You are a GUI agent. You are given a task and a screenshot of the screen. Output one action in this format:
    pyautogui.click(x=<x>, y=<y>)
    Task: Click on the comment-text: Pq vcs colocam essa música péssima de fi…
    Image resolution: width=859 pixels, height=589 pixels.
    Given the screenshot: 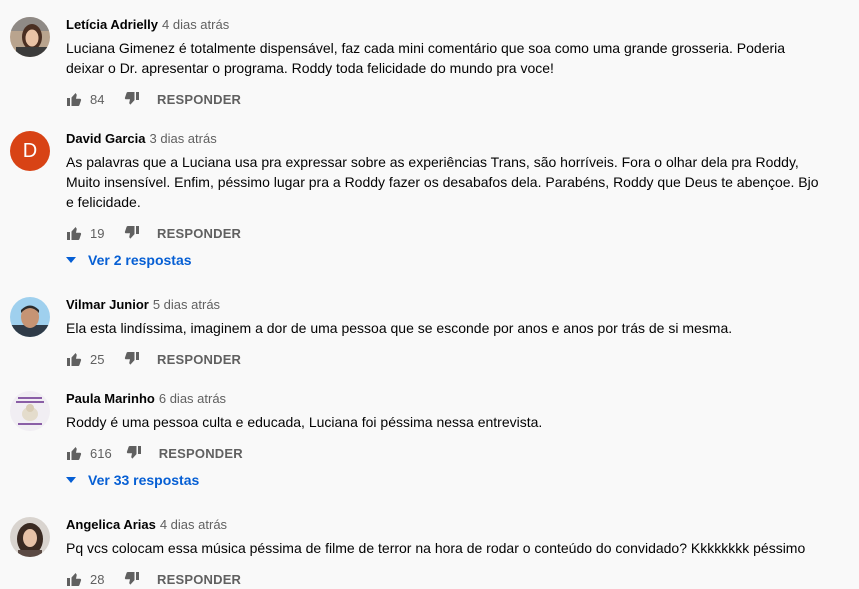 What is the action you would take?
    pyautogui.click(x=436, y=548)
    